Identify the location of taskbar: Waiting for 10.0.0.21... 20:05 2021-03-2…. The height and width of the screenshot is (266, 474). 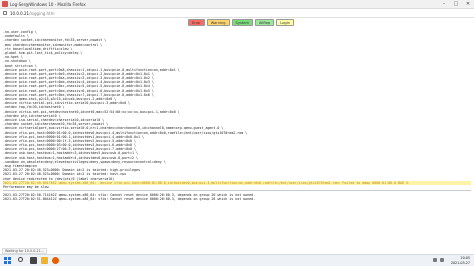
(237, 257).